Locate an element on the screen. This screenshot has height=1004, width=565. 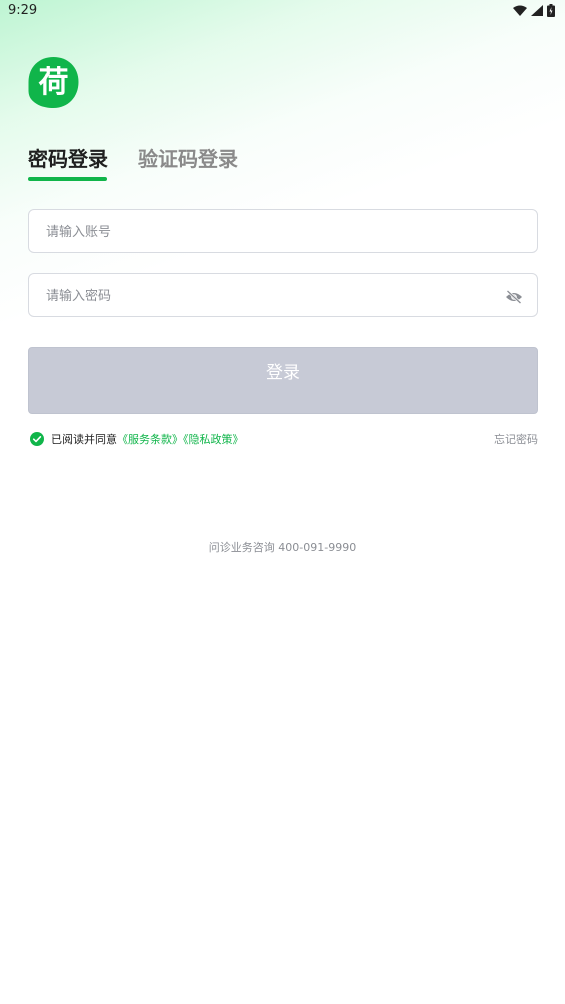
tab-password-login: 密码登录 is located at coordinates (68, 157).